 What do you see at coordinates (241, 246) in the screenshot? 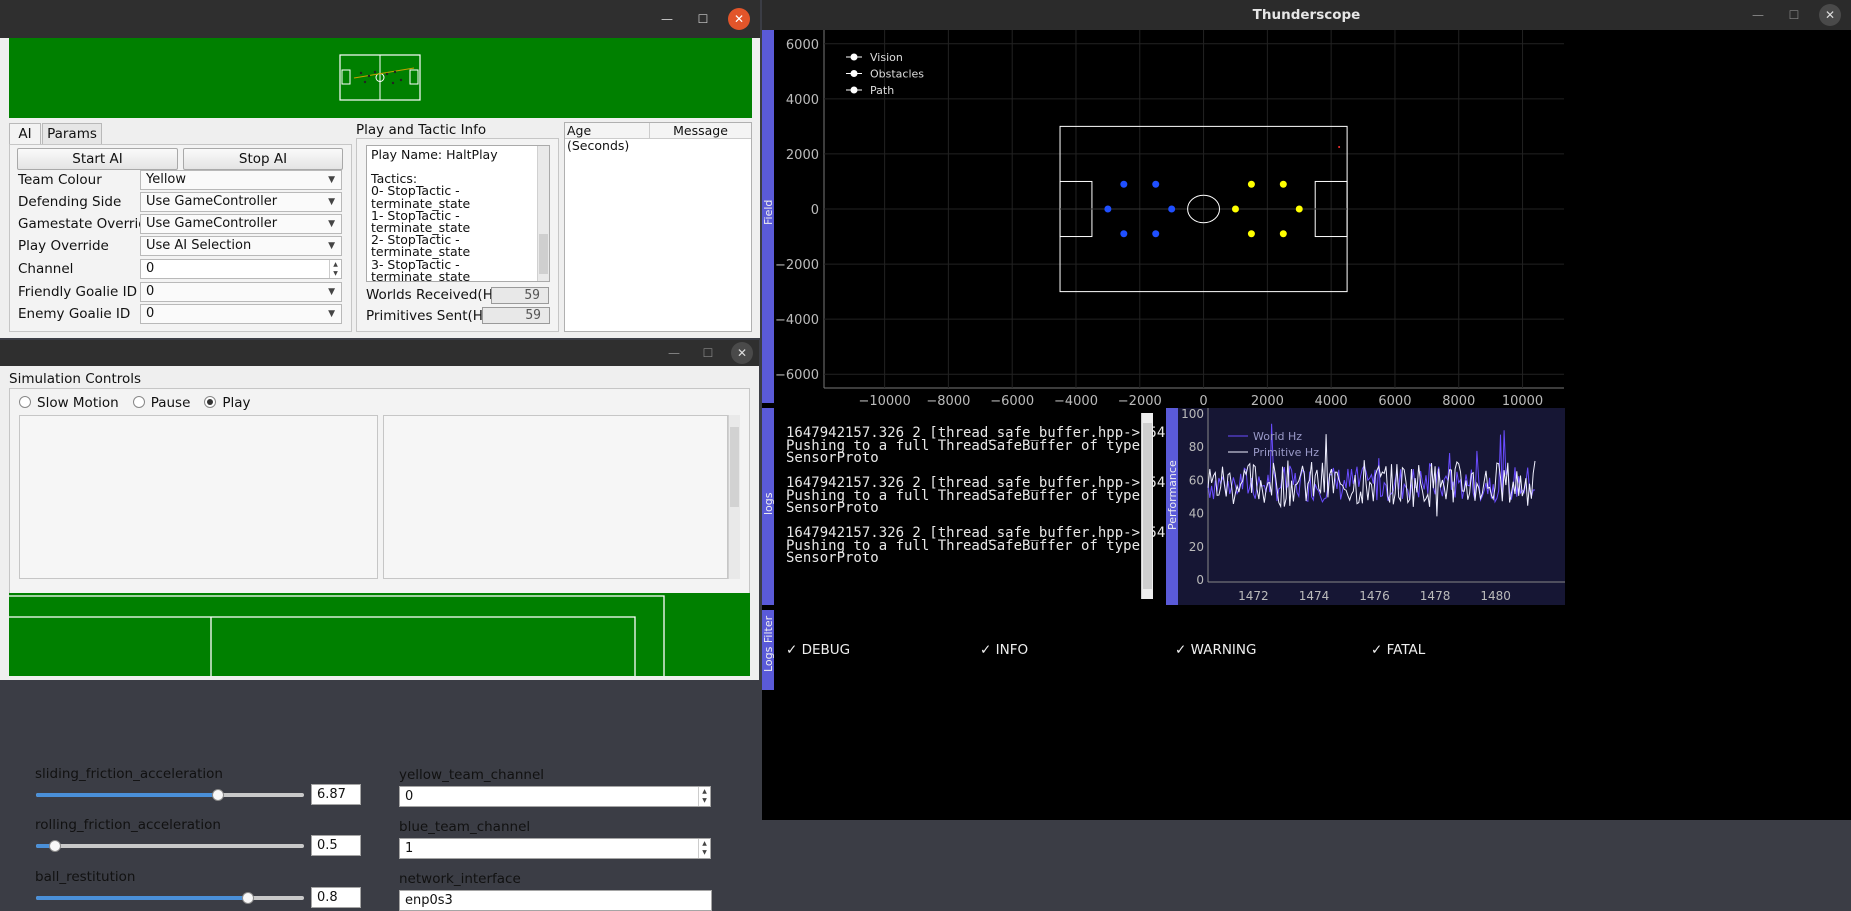
I see `play-override-select: Use AI Selection ▼` at bounding box center [241, 246].